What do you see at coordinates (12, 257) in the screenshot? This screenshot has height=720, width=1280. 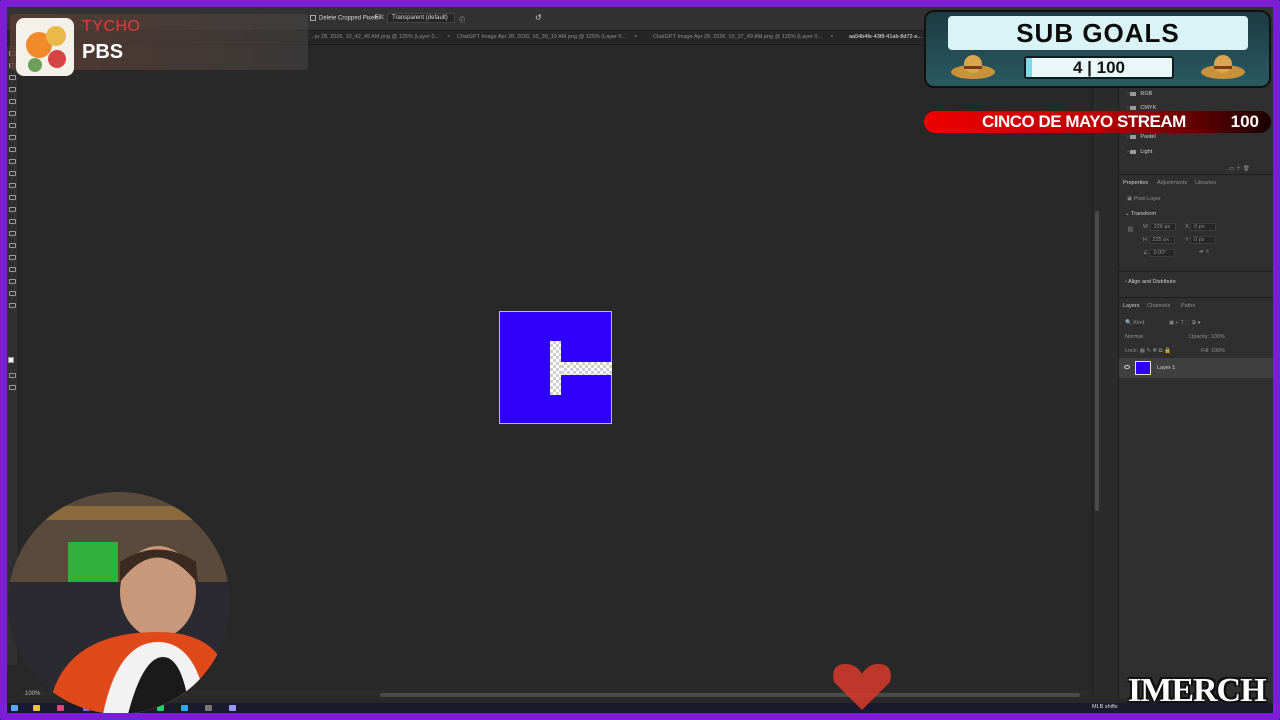 I see `path-select-icon` at bounding box center [12, 257].